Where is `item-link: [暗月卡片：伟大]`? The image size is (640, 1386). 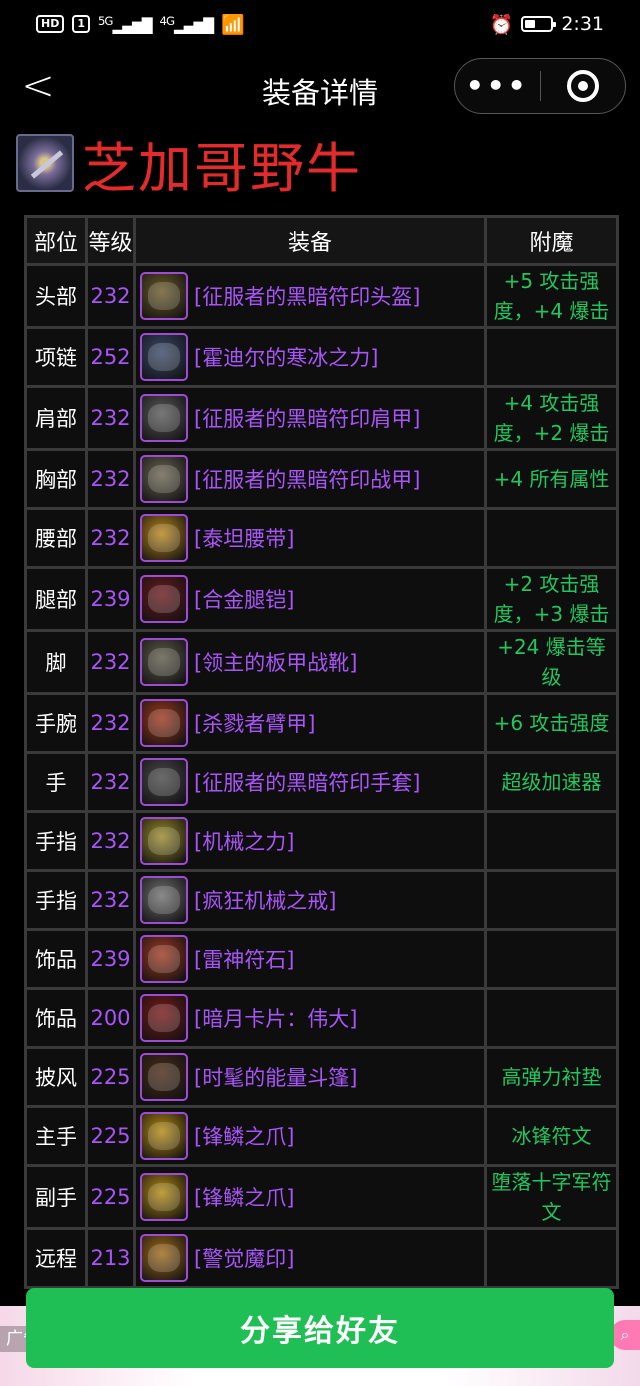 item-link: [暗月卡片：伟大] is located at coordinates (310, 1018).